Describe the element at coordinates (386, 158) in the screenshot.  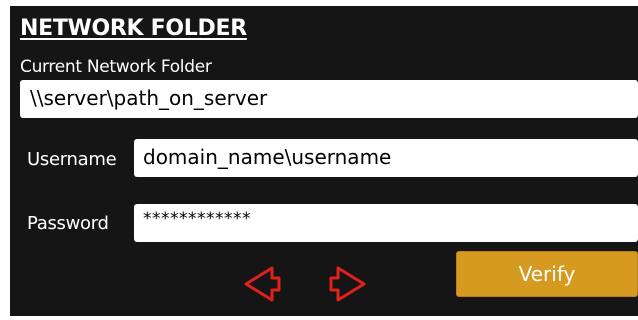
I see `username-field: domain_name\username` at that location.